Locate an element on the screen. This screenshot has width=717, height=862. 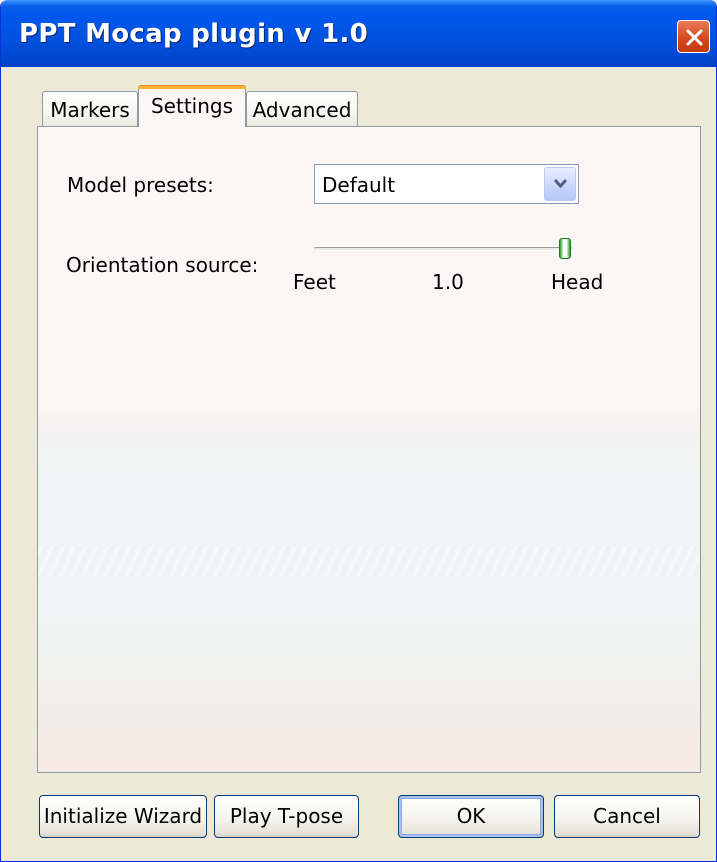
tab-settings: Settings is located at coordinates (192, 106).